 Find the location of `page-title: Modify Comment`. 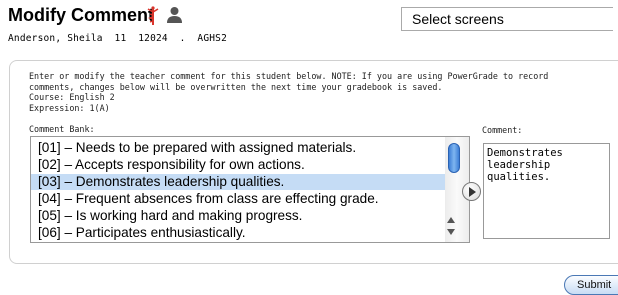

page-title: Modify Comment is located at coordinates (81, 15).